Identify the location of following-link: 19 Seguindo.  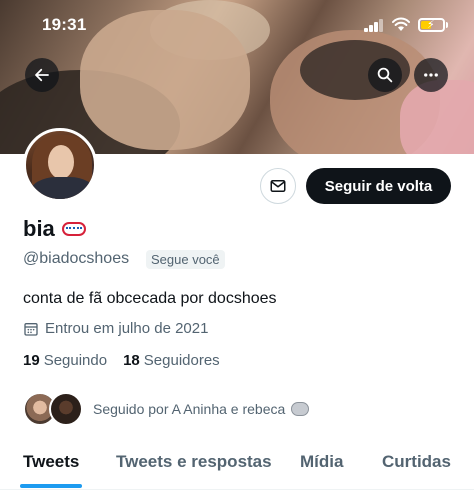
(65, 360).